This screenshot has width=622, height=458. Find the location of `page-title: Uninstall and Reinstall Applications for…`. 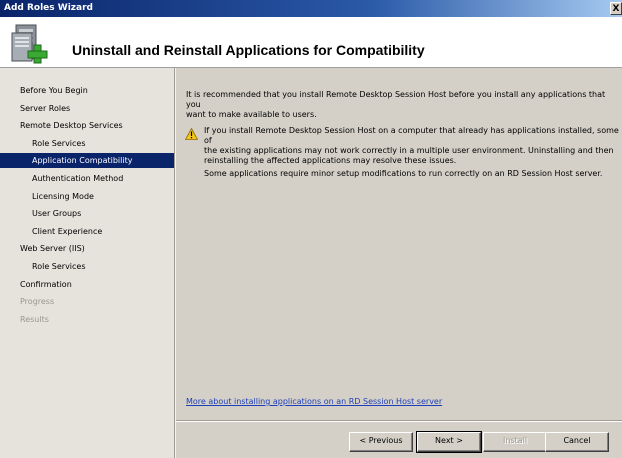

page-title: Uninstall and Reinstall Applications for… is located at coordinates (248, 50).